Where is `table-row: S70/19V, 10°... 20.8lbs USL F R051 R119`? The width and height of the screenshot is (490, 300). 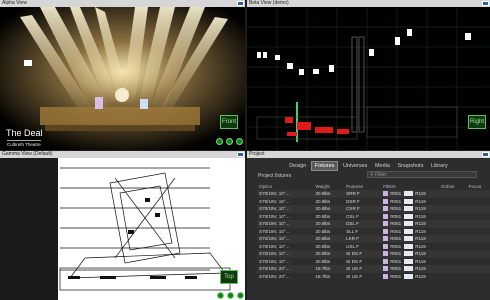
table-row: S70/19V, 10°... 20.8lbs USL F R051 R119 is located at coordinates (373, 247).